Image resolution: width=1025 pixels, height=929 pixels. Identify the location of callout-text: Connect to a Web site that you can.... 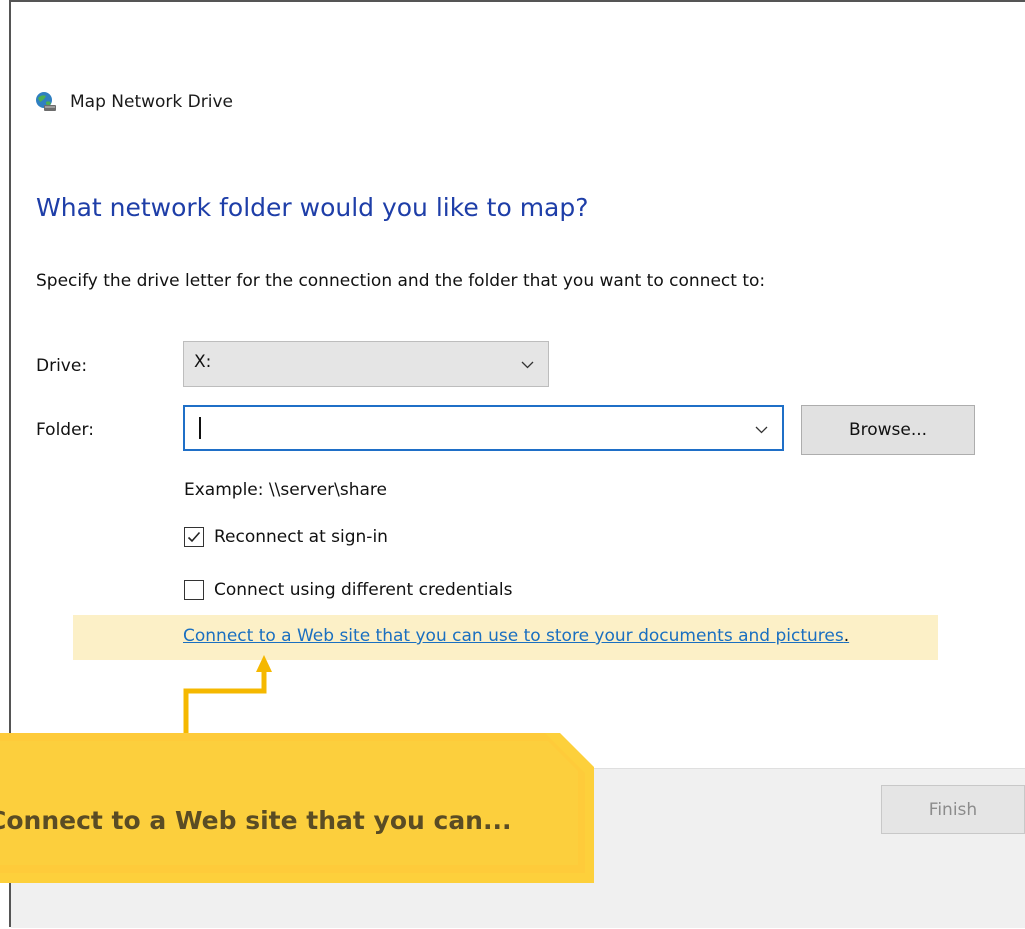
(292, 820).